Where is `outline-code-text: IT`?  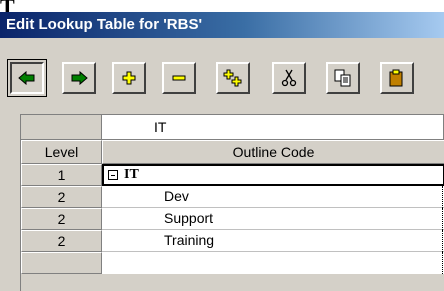
outline-code-text: IT is located at coordinates (131, 174).